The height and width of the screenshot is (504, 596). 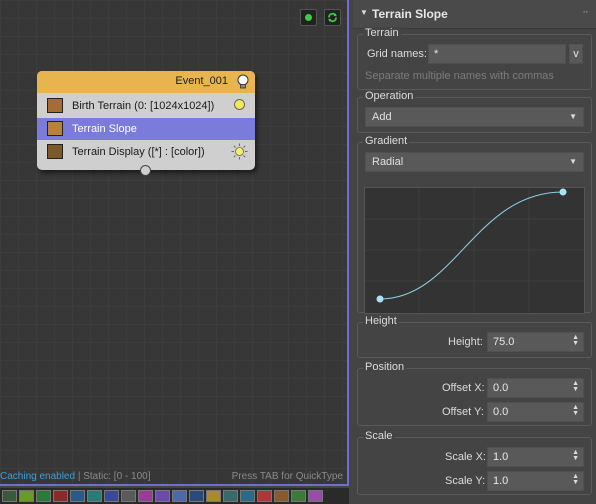 I want to click on gradient-curve, so click(x=471, y=245).